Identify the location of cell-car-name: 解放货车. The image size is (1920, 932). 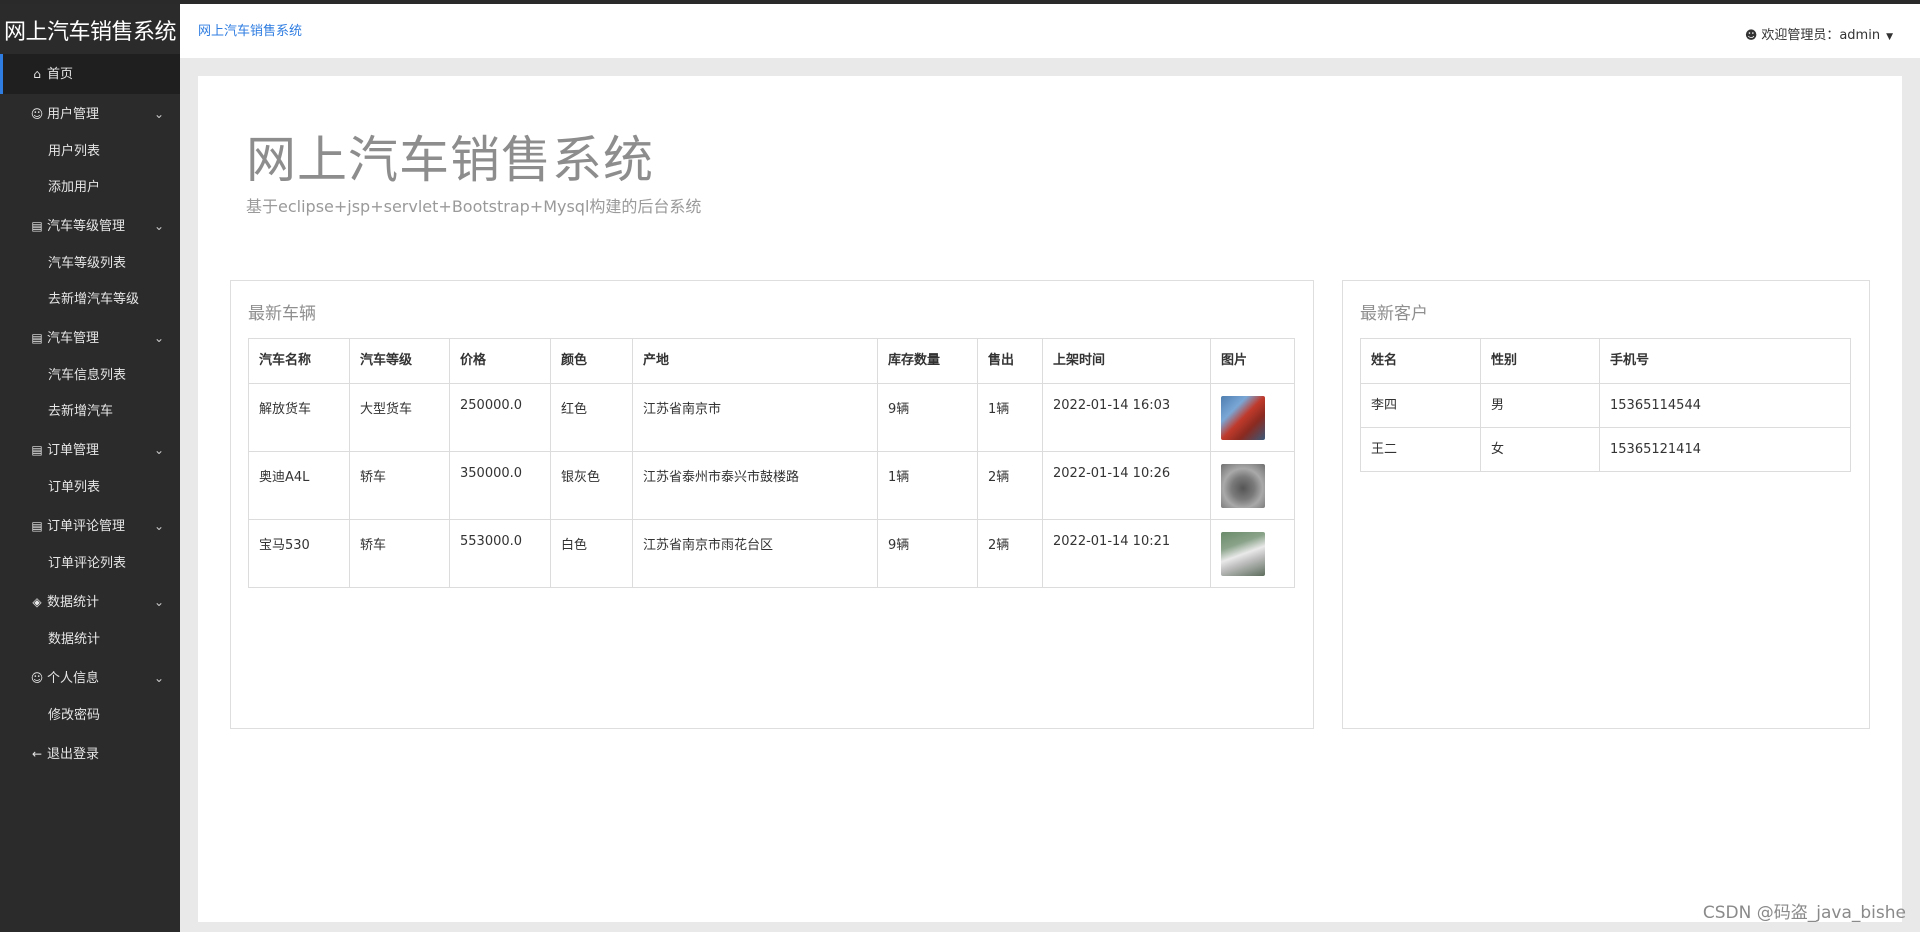
(299, 417).